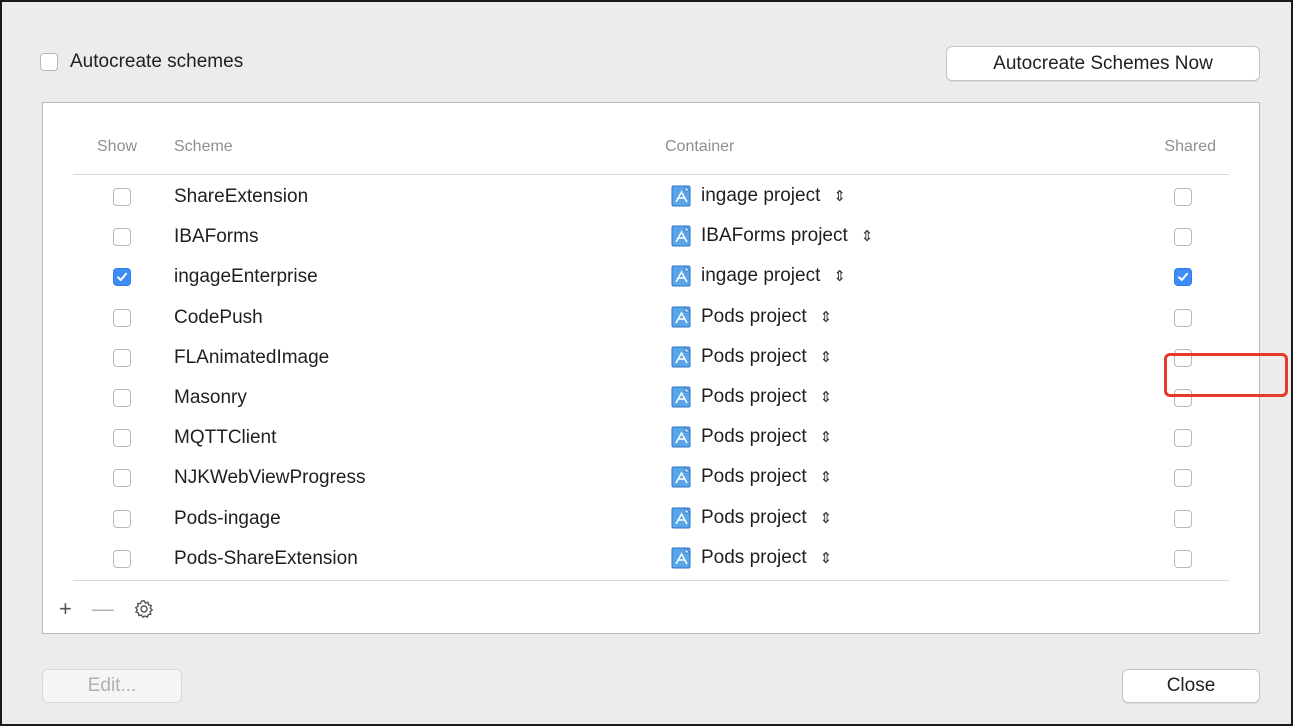 This screenshot has width=1293, height=726. I want to click on scheme-name: ingageEnterprise, so click(246, 277).